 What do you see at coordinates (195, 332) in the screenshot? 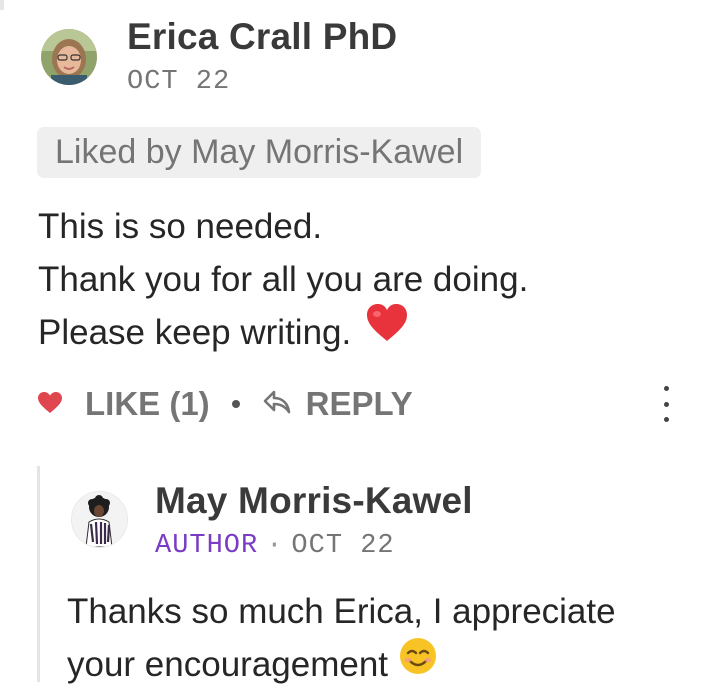
I see `comment-line-text: Please keep writing.` at bounding box center [195, 332].